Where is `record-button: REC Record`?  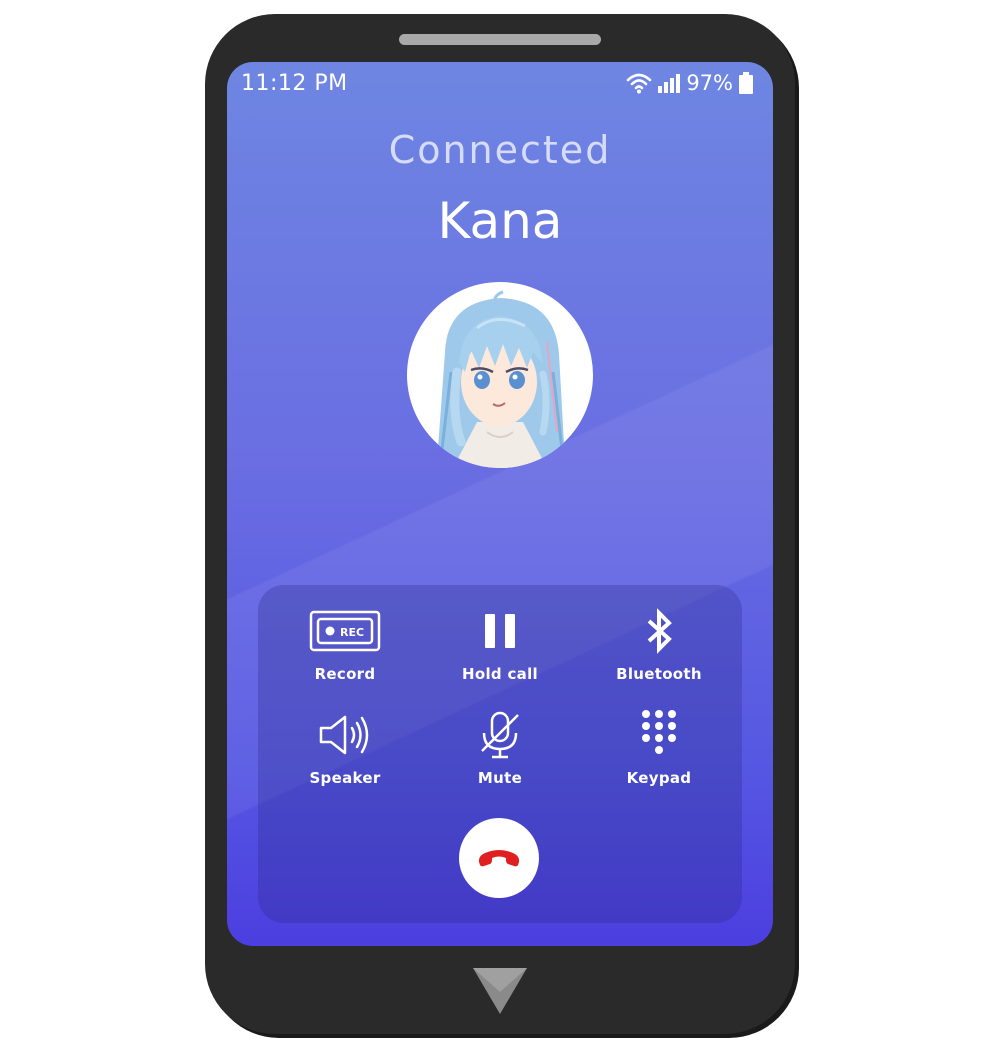
record-button: REC Record is located at coordinates (345, 650).